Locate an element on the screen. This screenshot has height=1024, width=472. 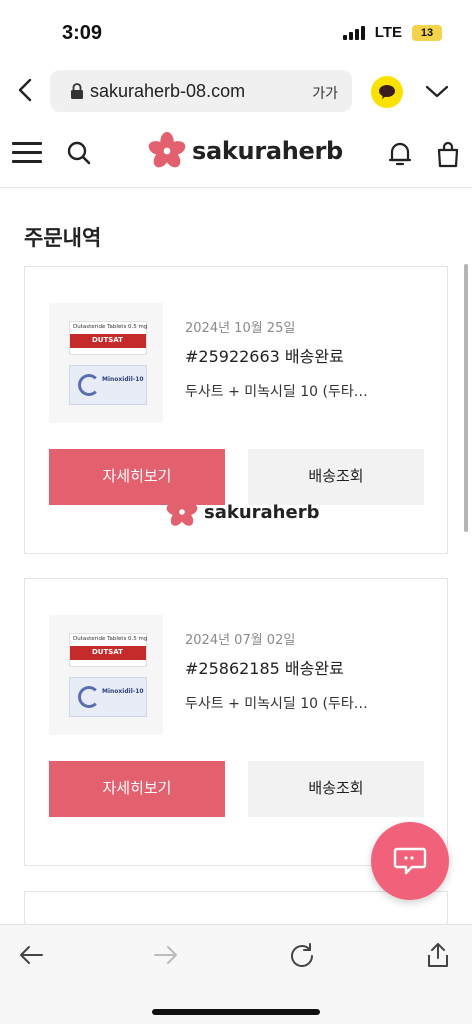
view-details-button: 자세히보기 is located at coordinates (137, 789).